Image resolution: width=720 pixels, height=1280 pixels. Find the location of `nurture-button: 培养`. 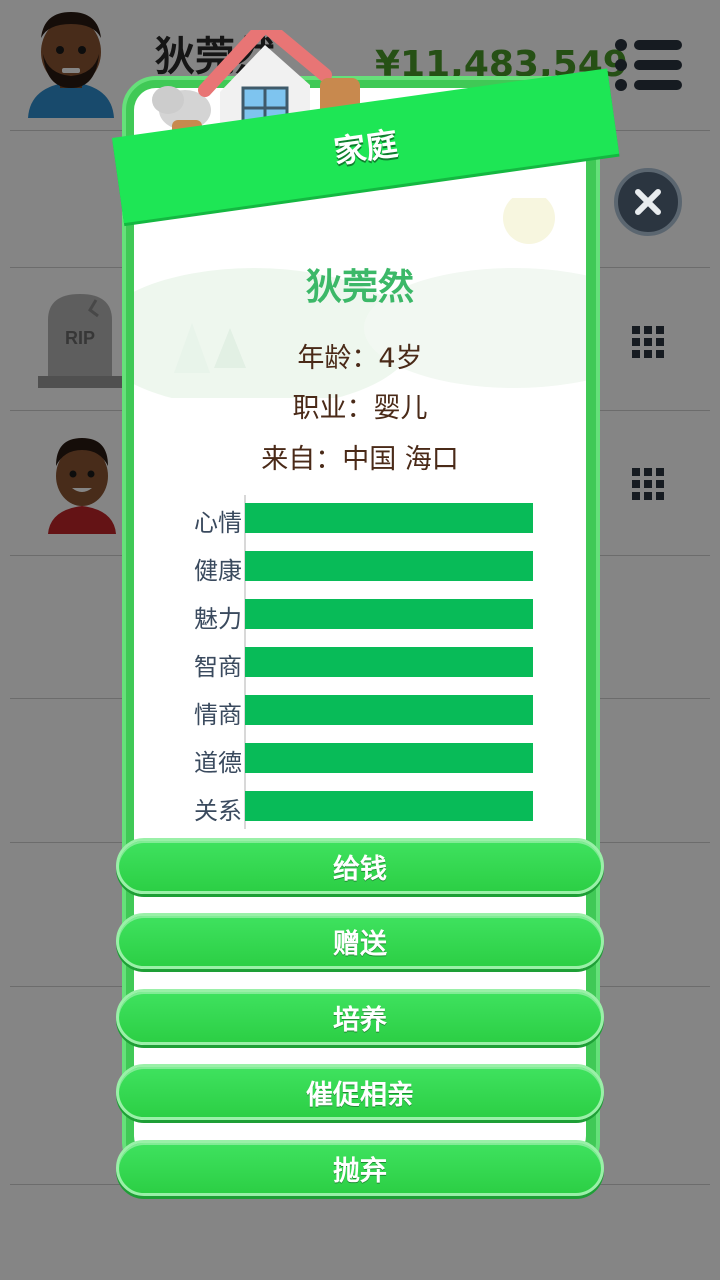

nurture-button: 培养 is located at coordinates (360, 1017).